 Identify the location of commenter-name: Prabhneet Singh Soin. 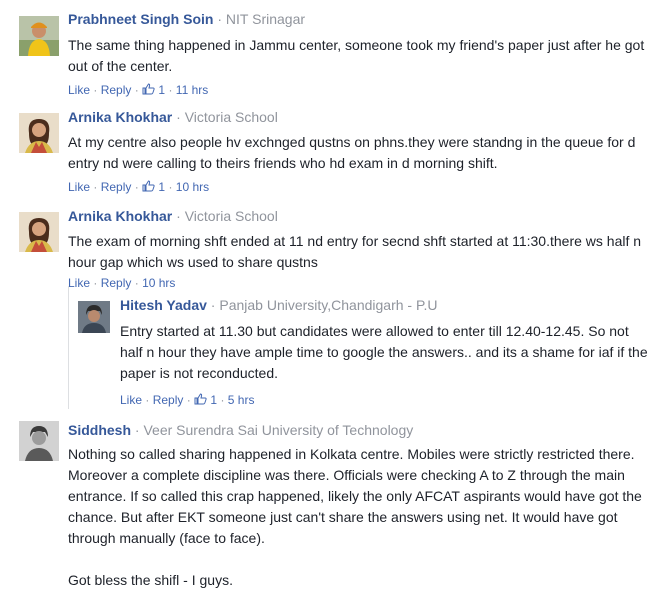
(140, 19).